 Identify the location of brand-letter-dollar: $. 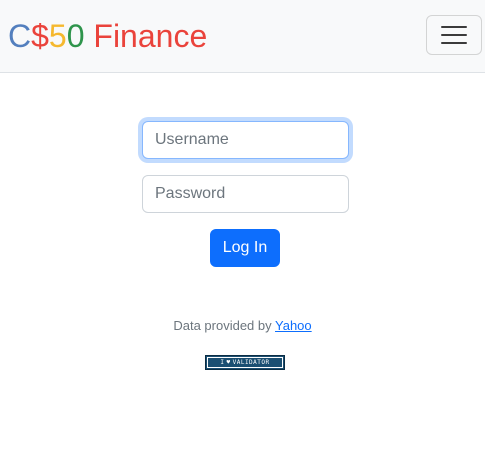
(40, 36).